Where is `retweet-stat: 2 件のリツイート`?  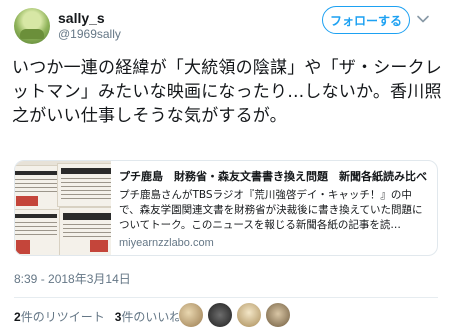 retweet-stat: 2 件のリツイート is located at coordinates (59, 316).